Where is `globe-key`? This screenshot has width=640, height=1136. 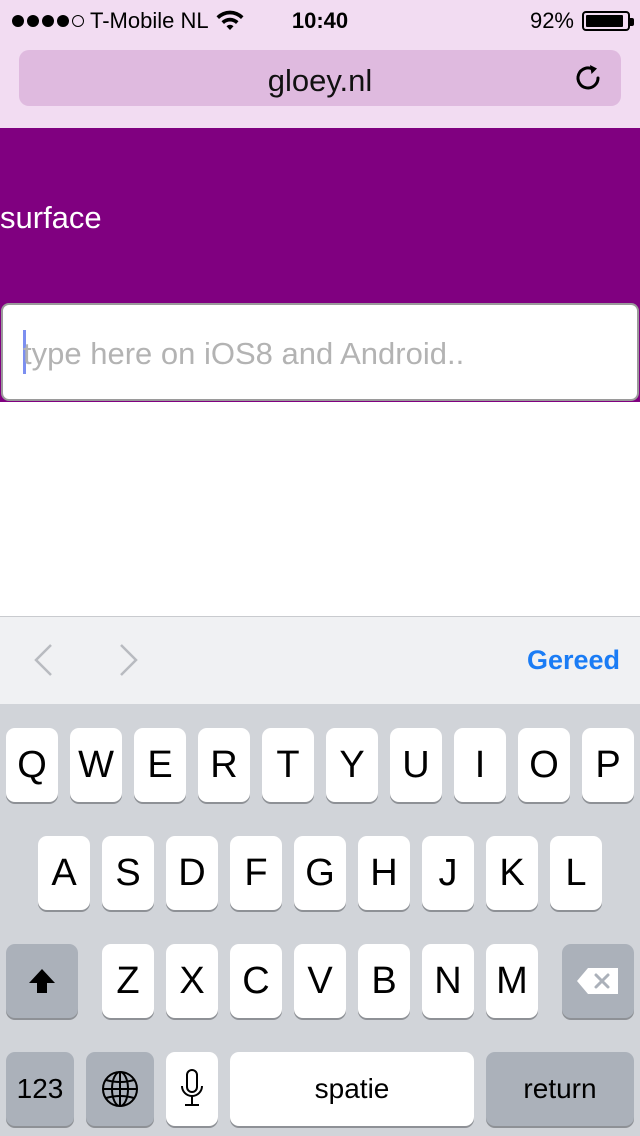 globe-key is located at coordinates (120, 1089).